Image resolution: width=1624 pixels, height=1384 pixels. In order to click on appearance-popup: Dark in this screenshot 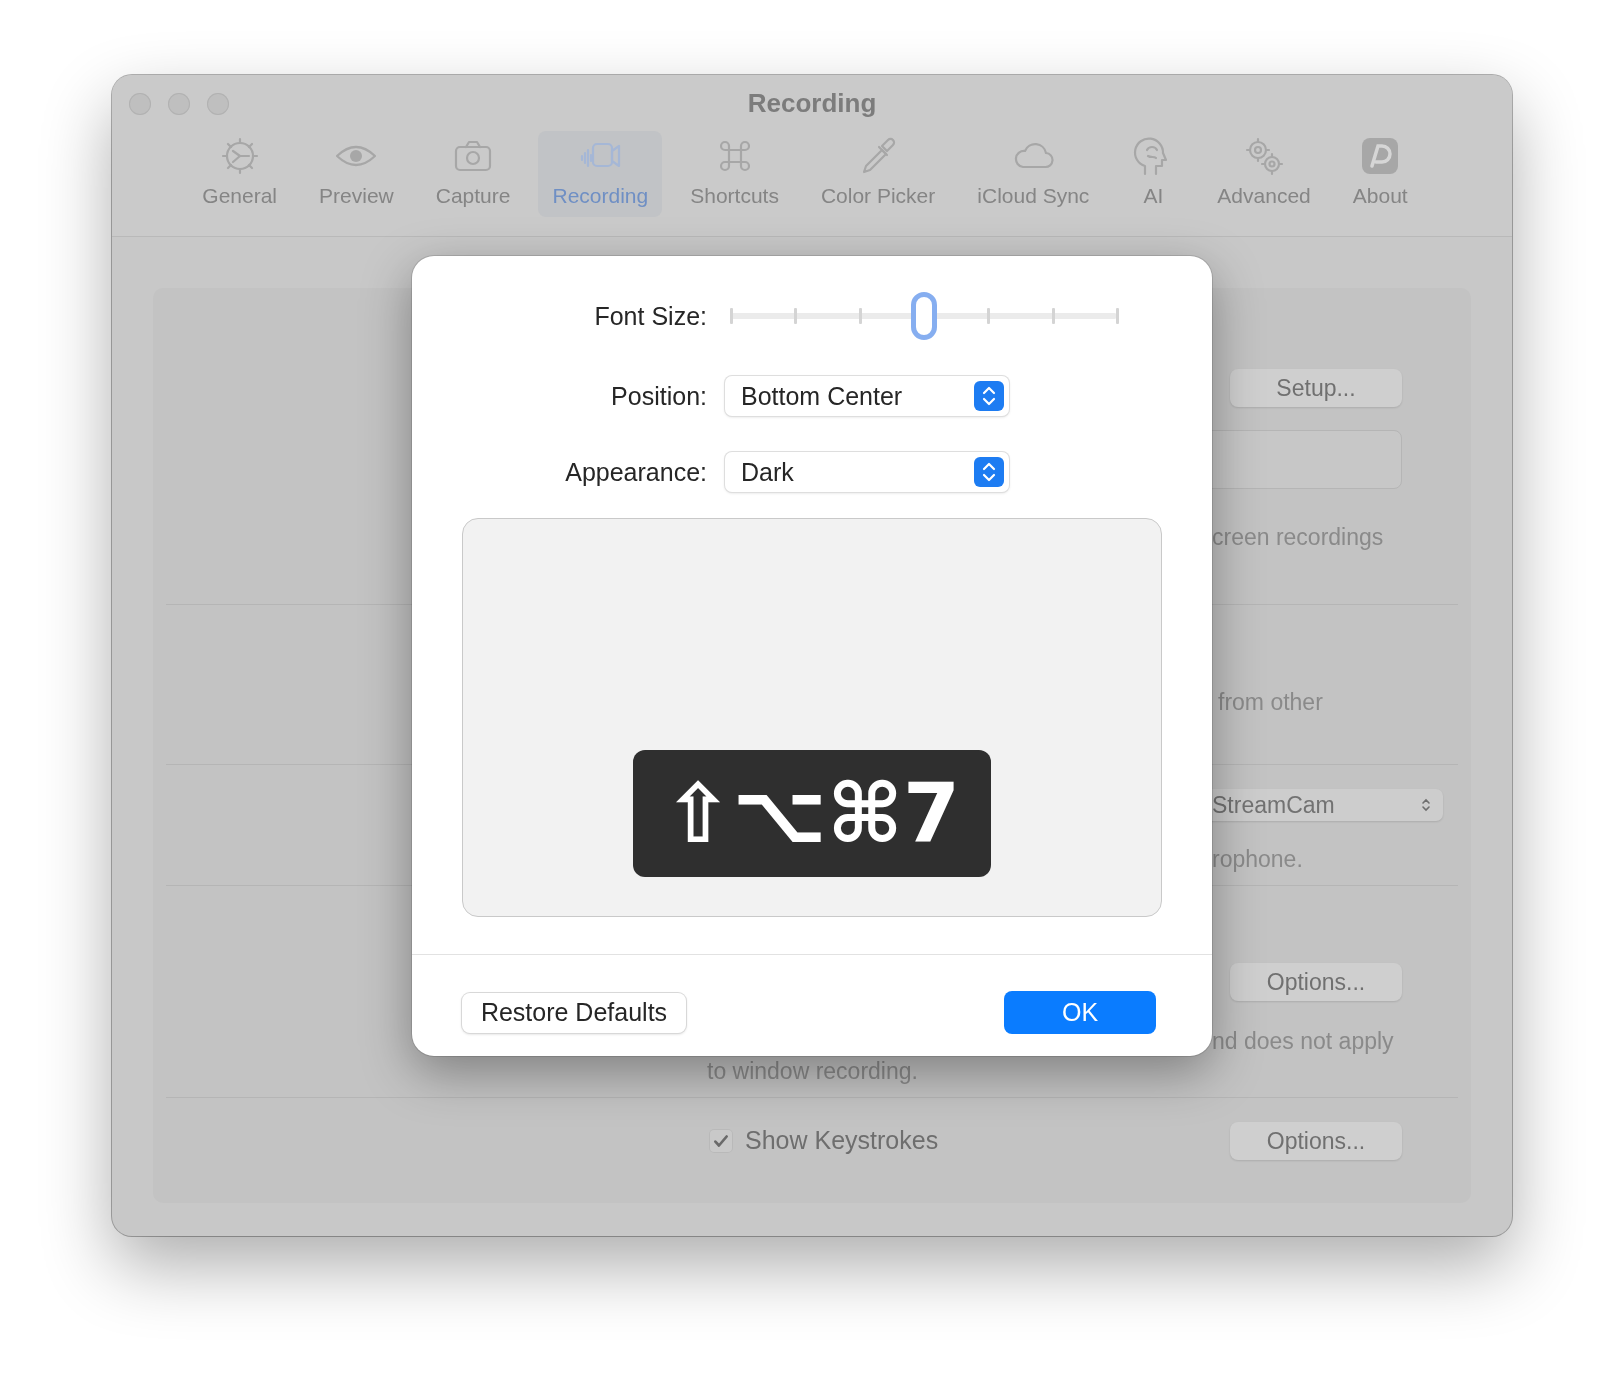, I will do `click(867, 472)`.